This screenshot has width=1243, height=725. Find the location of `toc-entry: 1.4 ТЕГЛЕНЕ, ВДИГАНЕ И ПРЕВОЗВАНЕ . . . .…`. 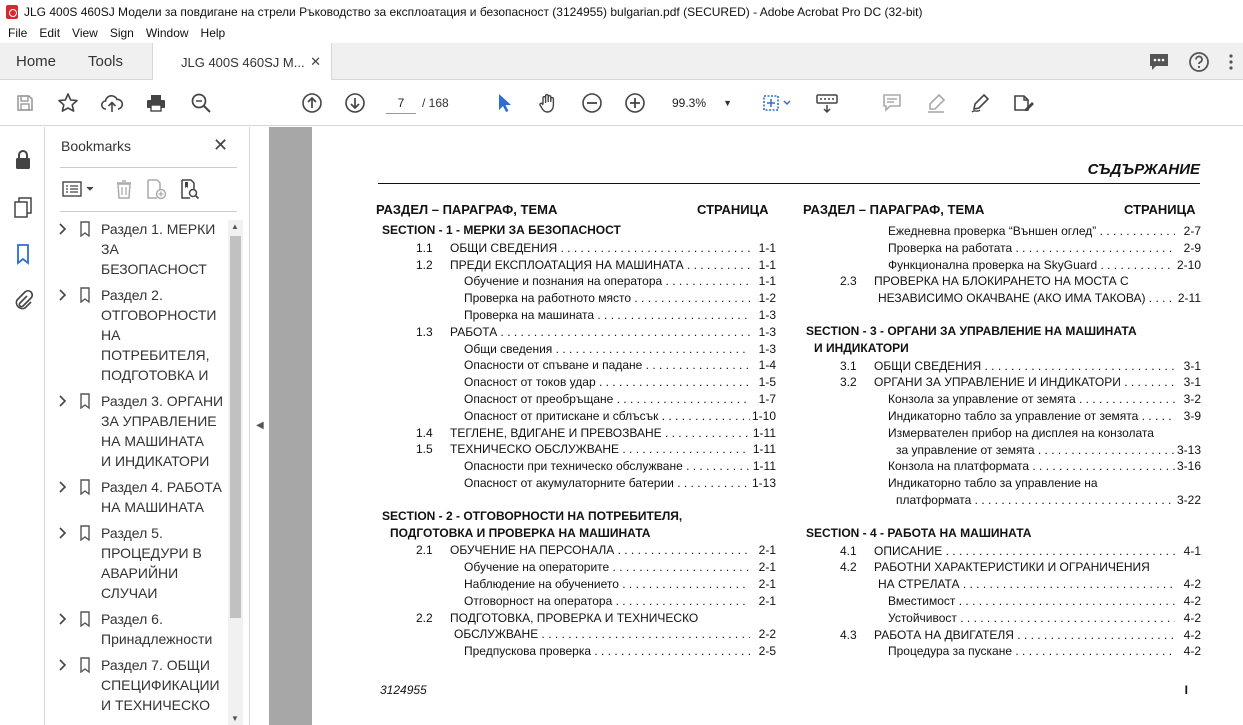

toc-entry: 1.4 ТЕГЛЕНЕ, ВДИГАНЕ И ПРЕВОЗВАНЕ . . . .… is located at coordinates (577, 433).